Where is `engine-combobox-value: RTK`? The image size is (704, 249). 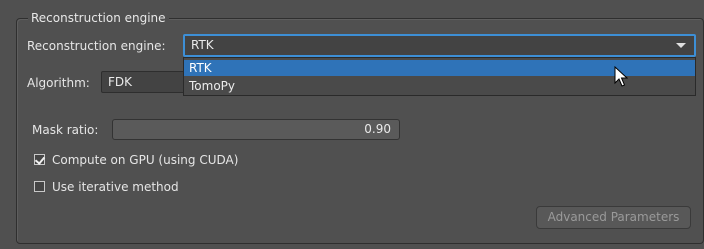
engine-combobox-value: RTK is located at coordinates (202, 45).